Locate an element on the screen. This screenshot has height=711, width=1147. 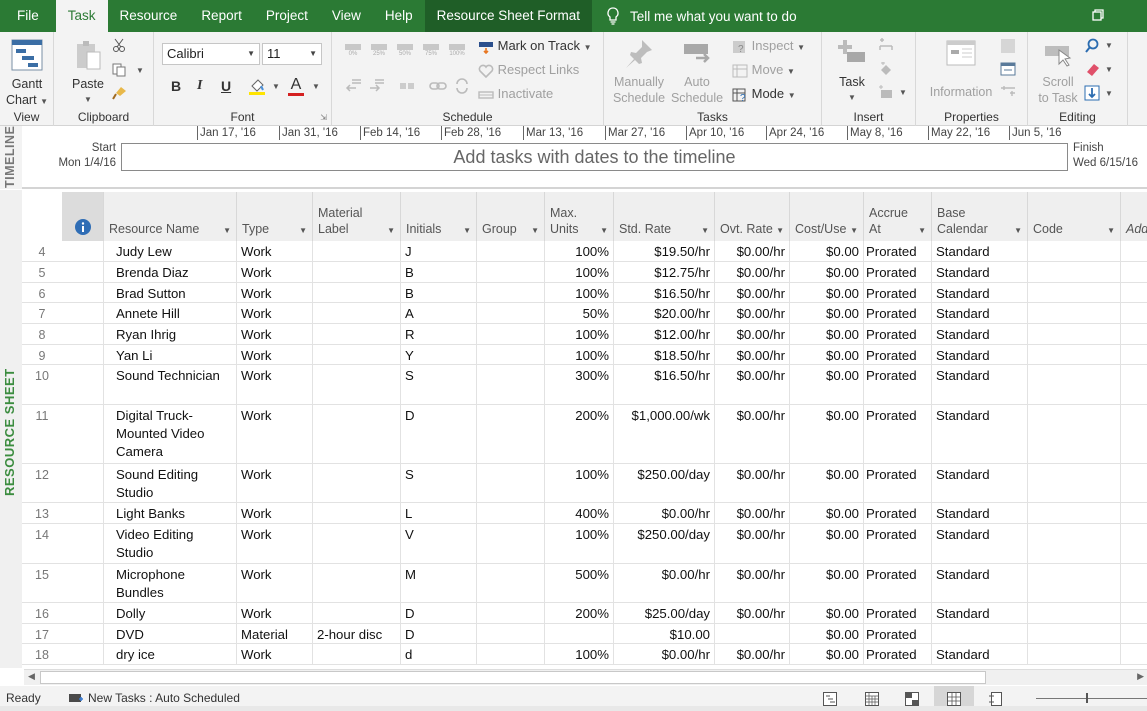
cell-initials: R is located at coordinates (439, 334).